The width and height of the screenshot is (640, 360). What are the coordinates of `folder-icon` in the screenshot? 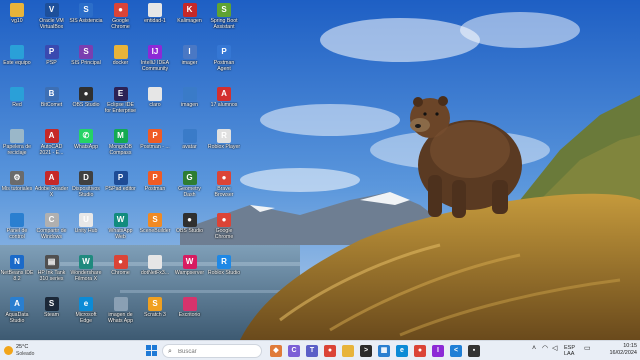 It's located at (348, 351).